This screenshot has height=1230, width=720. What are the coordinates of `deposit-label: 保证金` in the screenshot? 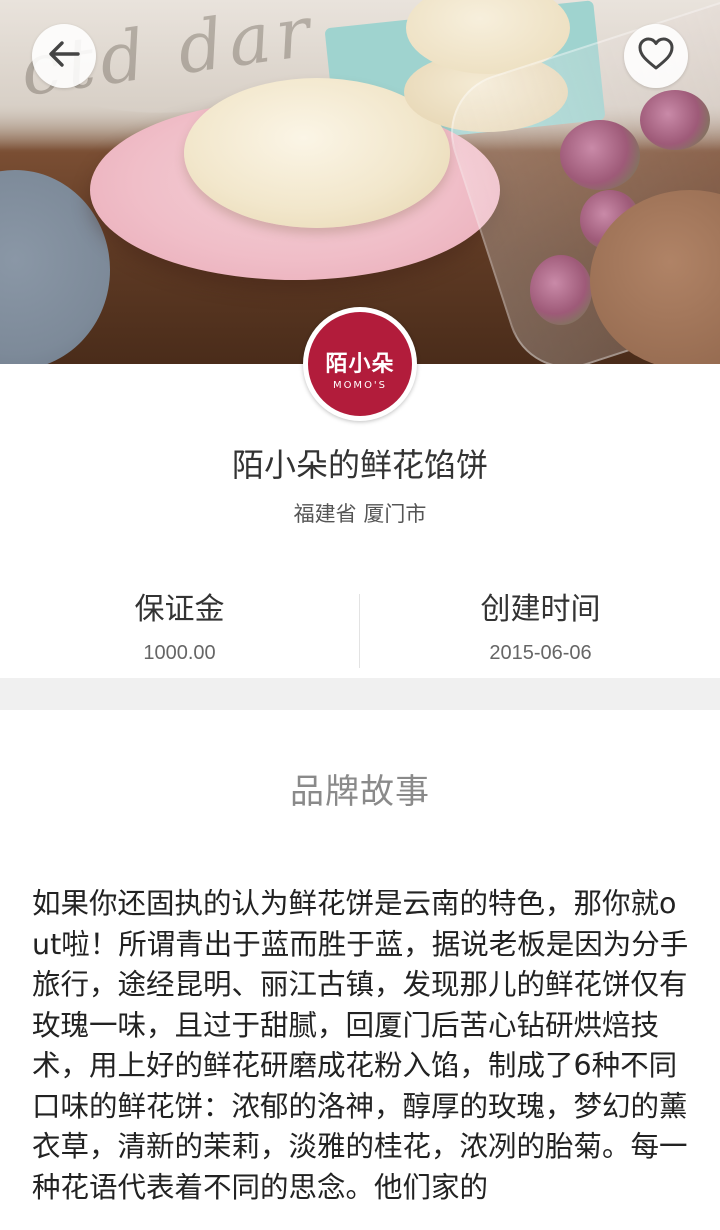 It's located at (179, 609).